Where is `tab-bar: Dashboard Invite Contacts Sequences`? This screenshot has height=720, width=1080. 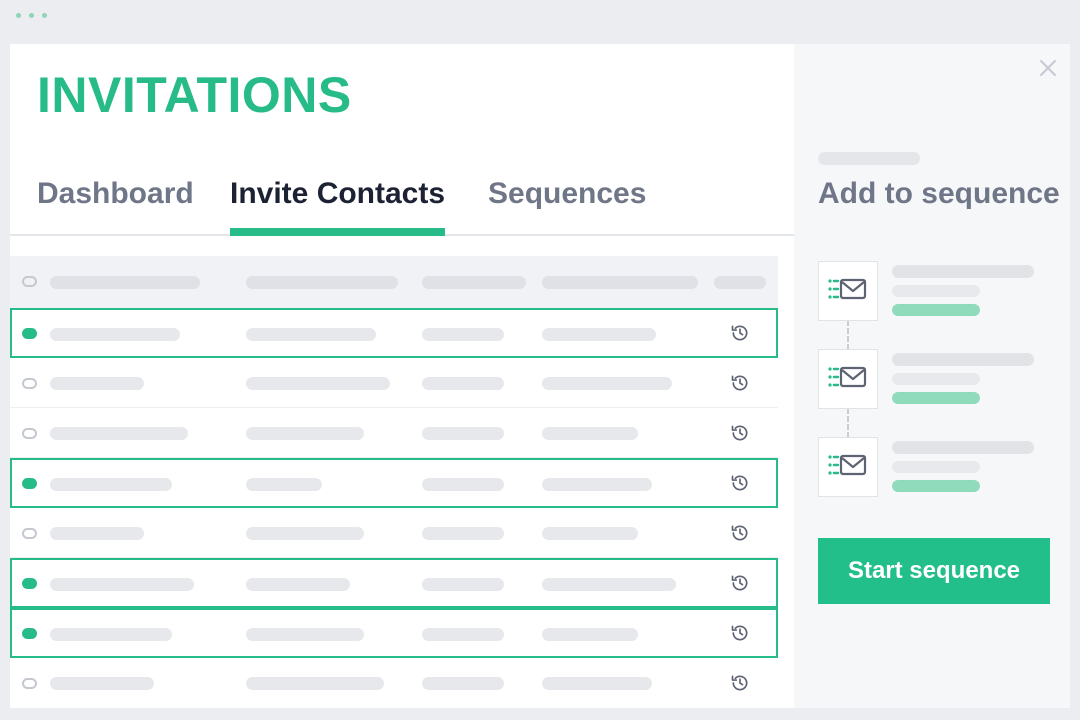
tab-bar: Dashboard Invite Contacts Sequences is located at coordinates (402, 205).